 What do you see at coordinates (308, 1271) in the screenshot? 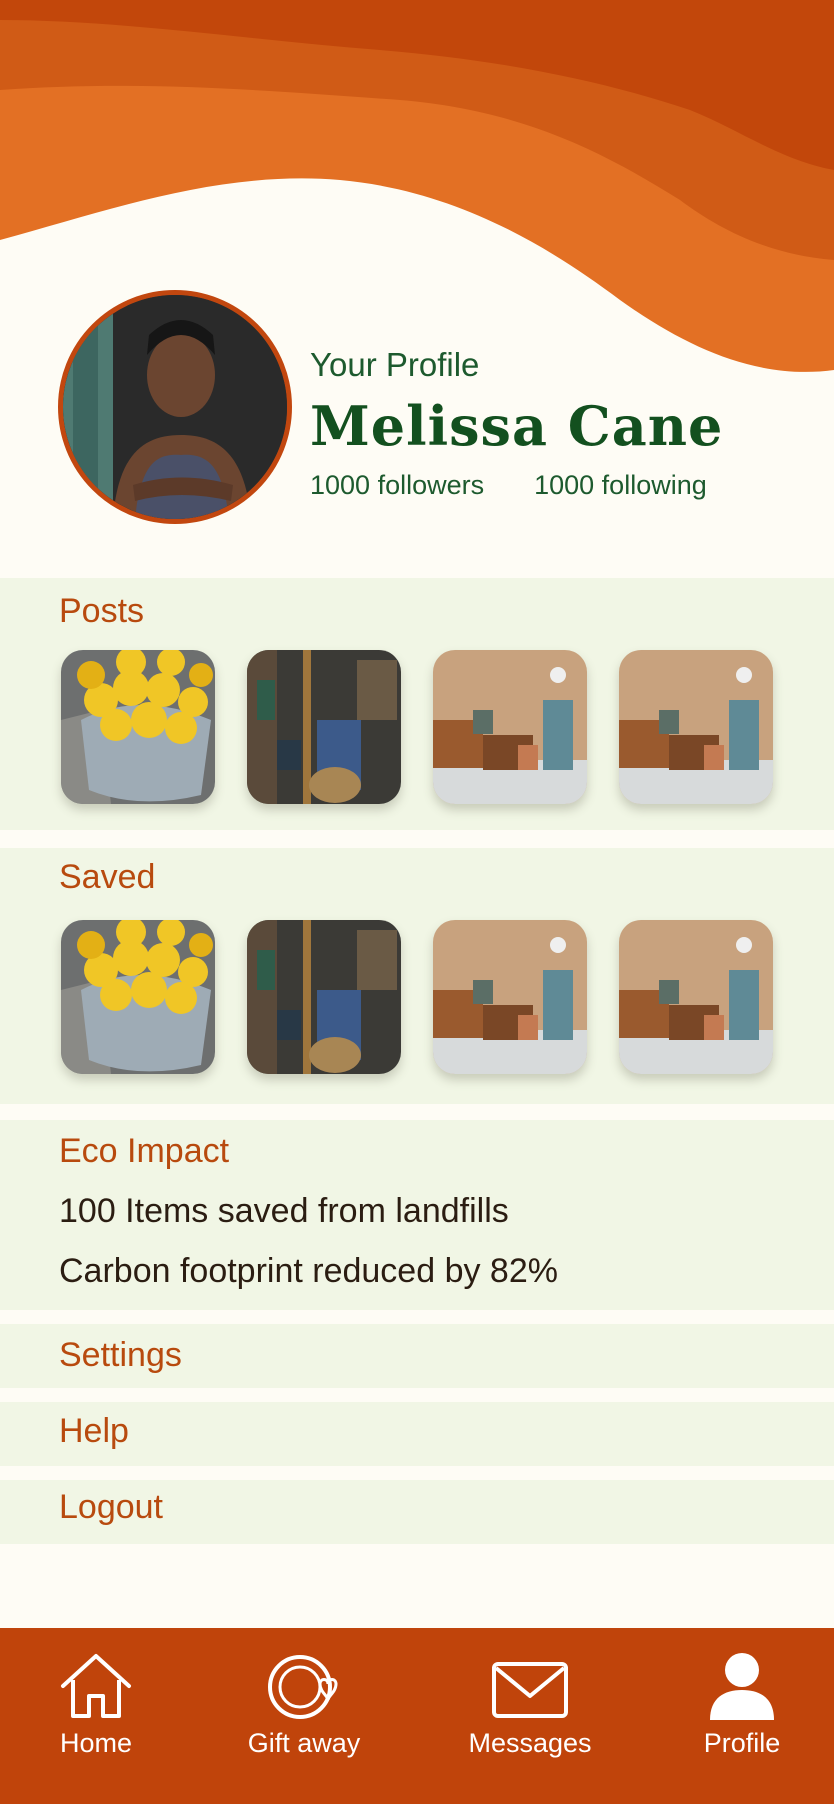
I see `eco-carbon-reduced: Carbon footprint reduced by 82%` at bounding box center [308, 1271].